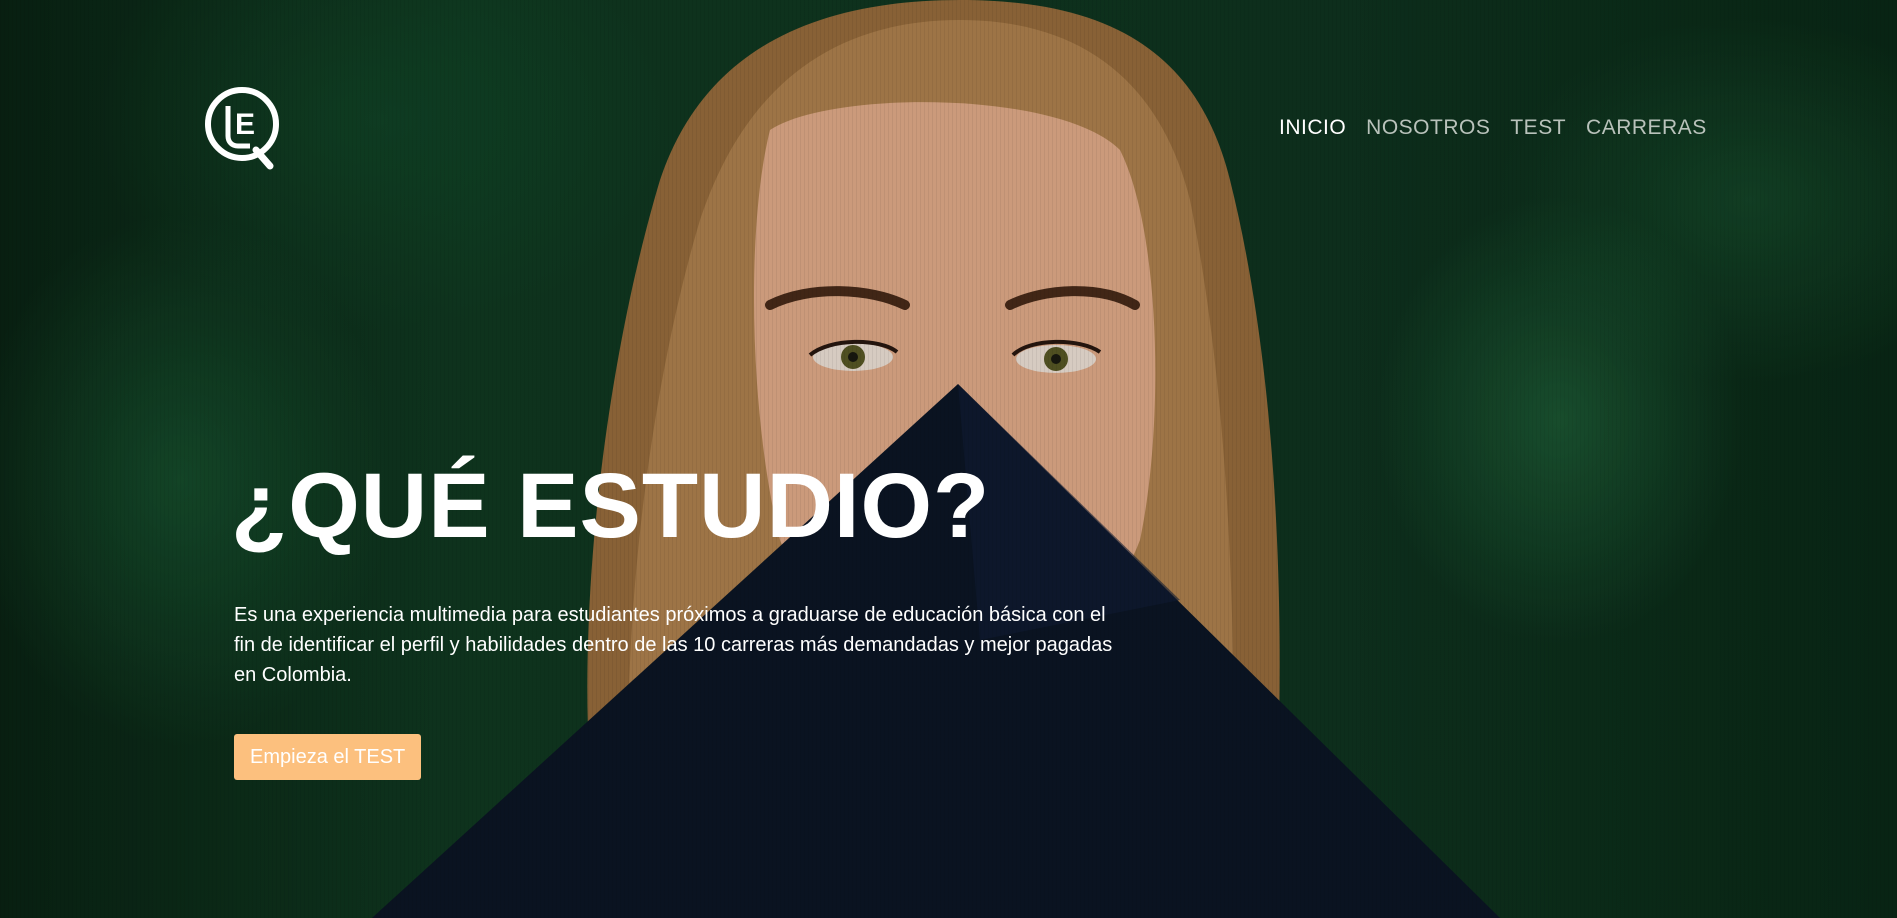  I want to click on logo-letter: E, so click(245, 124).